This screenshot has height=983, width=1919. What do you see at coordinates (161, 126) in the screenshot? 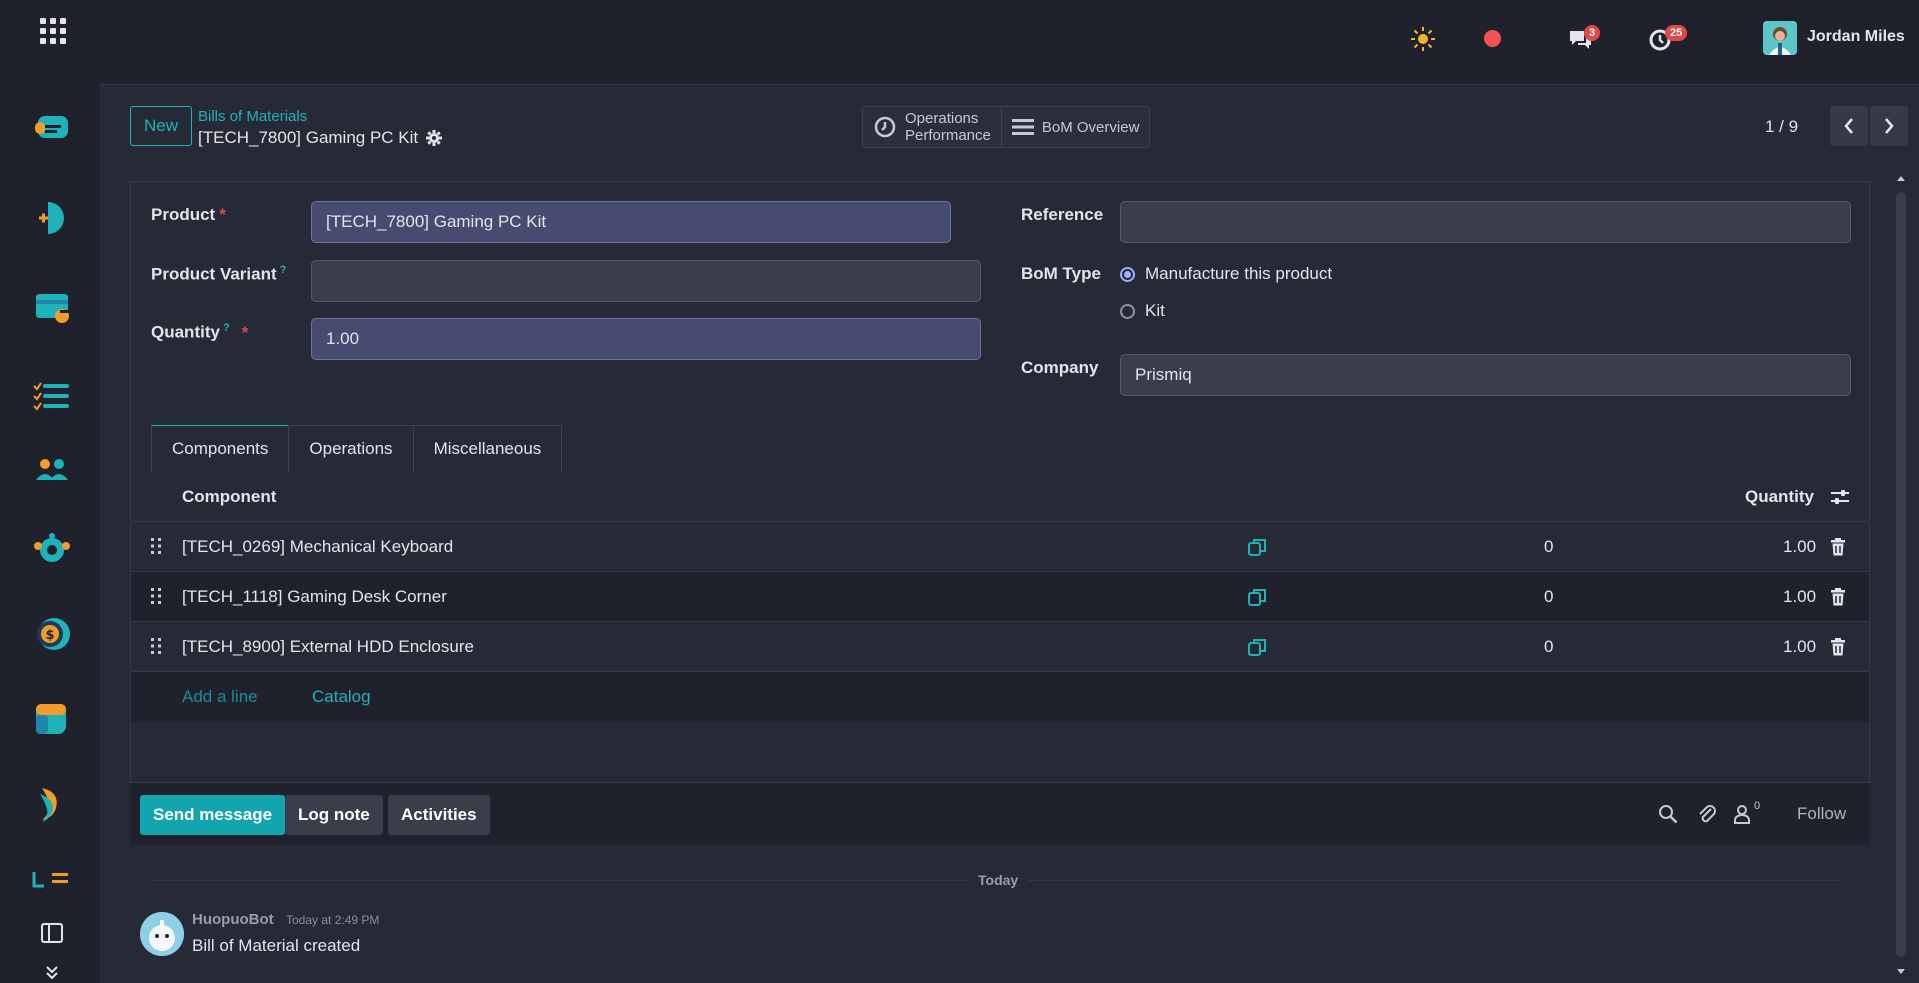
I see `new-button: New` at bounding box center [161, 126].